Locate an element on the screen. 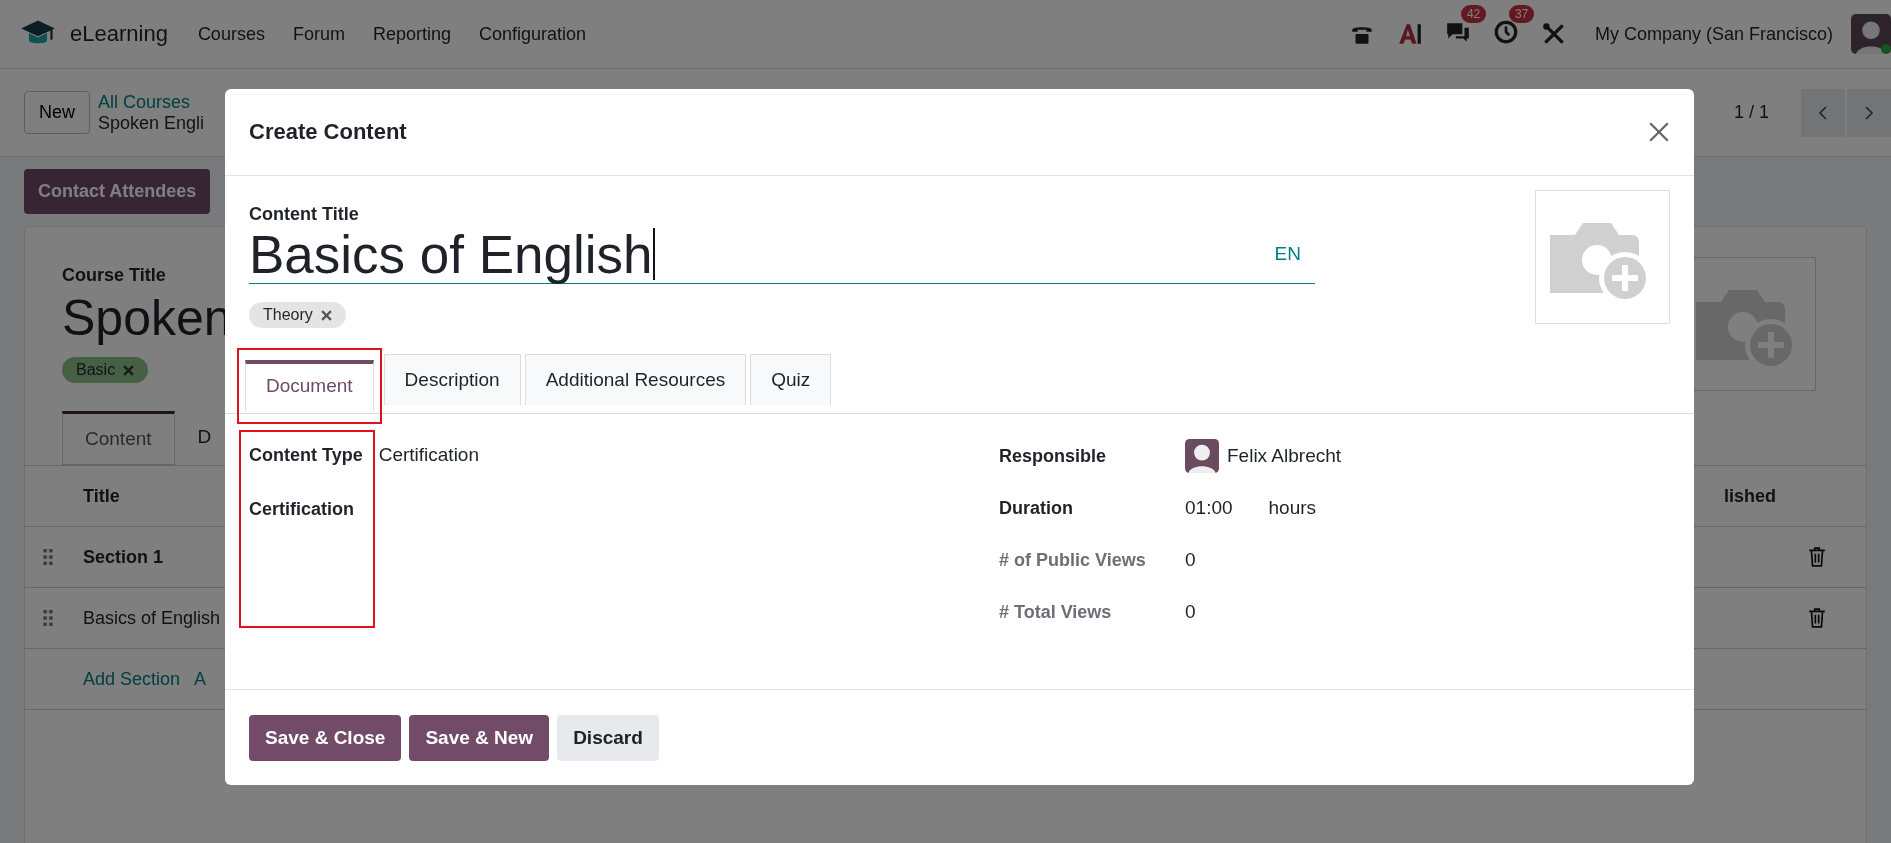 The width and height of the screenshot is (1891, 843). table-cell: Basics of English is located at coordinates (152, 618).